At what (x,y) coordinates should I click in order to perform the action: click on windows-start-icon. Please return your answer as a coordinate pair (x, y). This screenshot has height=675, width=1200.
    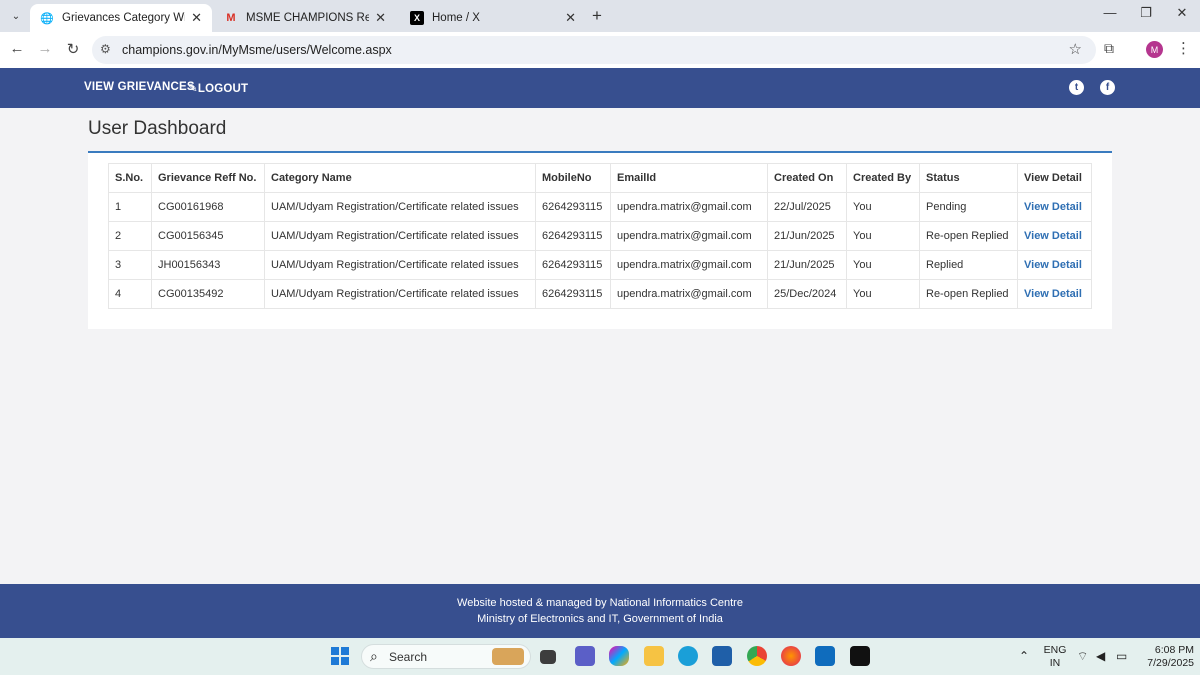
    Looking at the image, I should click on (340, 656).